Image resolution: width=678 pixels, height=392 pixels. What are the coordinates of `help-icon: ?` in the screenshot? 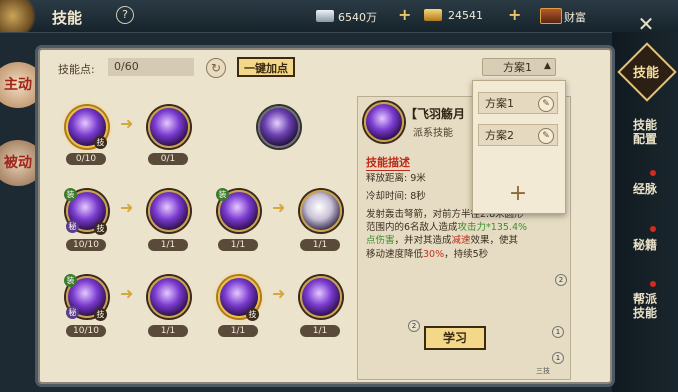 It's located at (125, 15).